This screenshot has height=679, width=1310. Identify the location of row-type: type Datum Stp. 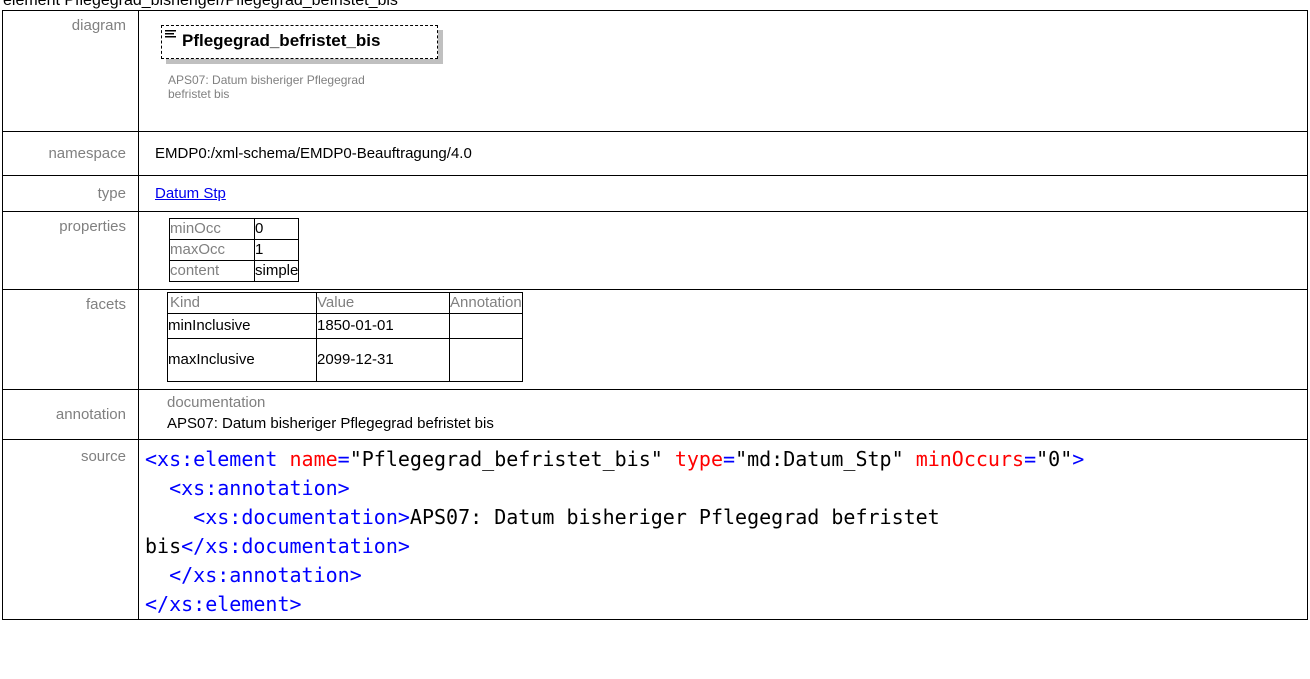
(655, 193).